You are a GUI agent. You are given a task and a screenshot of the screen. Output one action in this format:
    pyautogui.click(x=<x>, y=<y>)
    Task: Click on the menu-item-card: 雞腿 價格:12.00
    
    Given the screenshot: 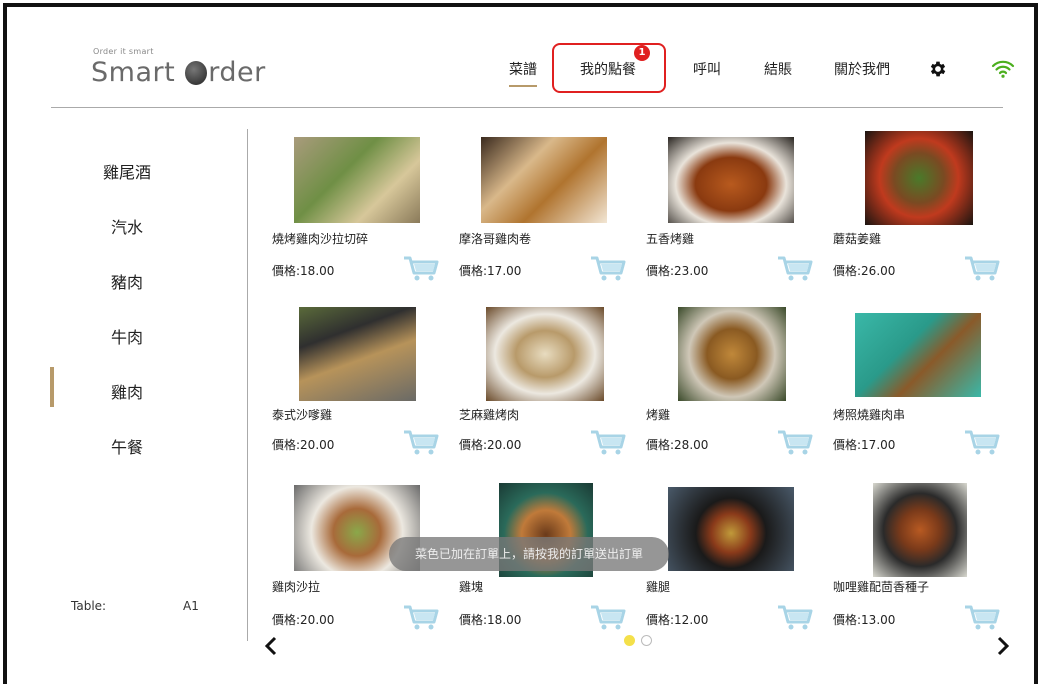 What is the action you would take?
    pyautogui.click(x=731, y=572)
    